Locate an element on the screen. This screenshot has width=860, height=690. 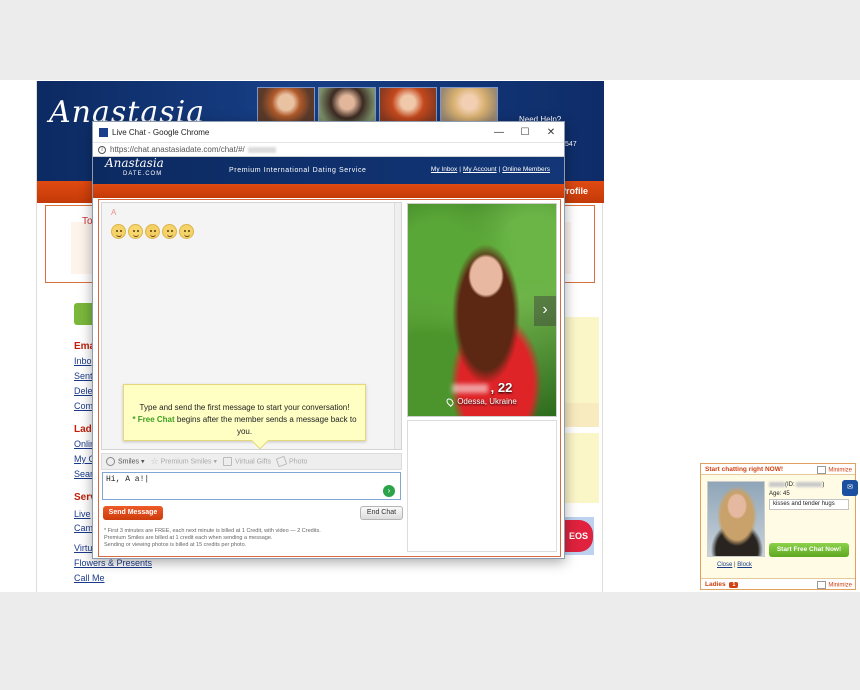
info-icon: i is located at coordinates (102, 149).